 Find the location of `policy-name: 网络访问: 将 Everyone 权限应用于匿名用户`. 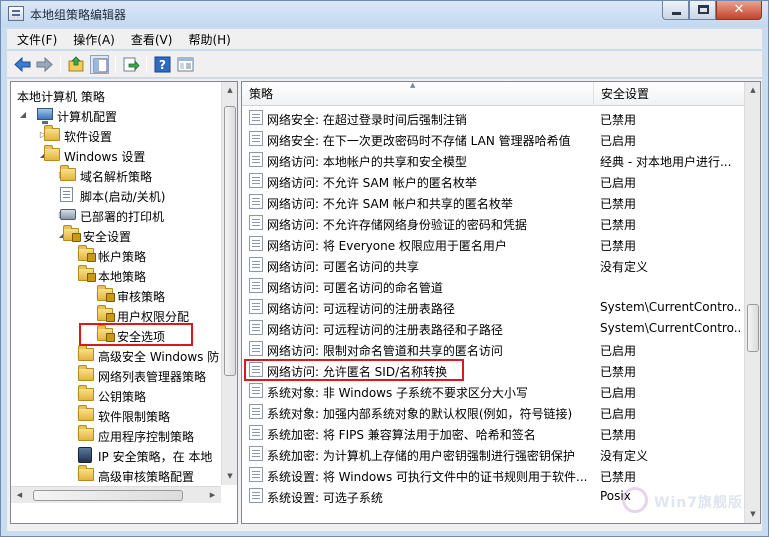

policy-name: 网络访问: 将 Everyone 权限应用于匿名用户 is located at coordinates (387, 246).